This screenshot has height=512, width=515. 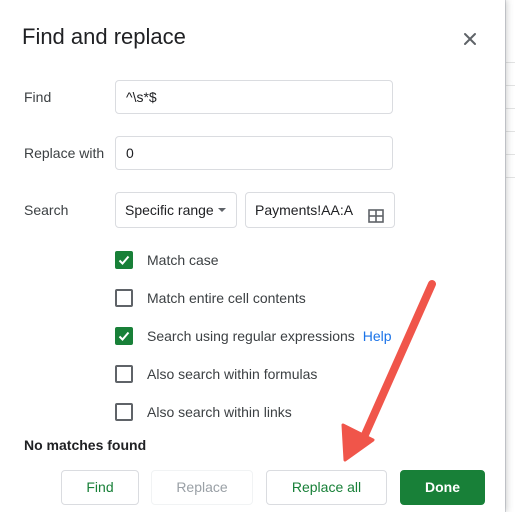 I want to click on done-button: Done, so click(x=442, y=487).